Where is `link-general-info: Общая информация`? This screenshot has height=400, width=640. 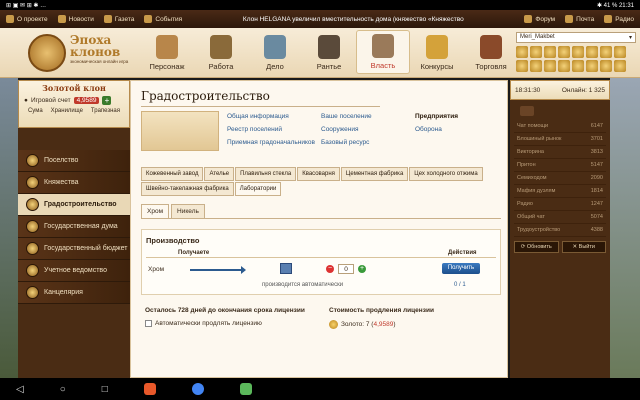 link-general-info: Общая информация is located at coordinates (274, 116).